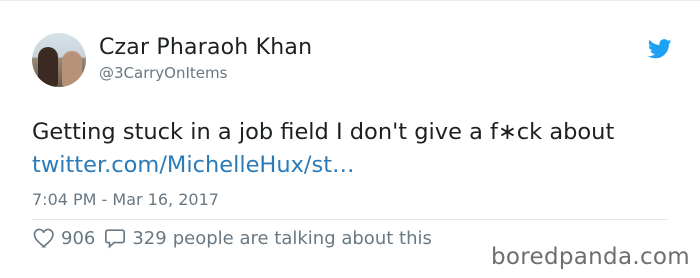  I want to click on tweet-actions: 906 329 people are talking about this, so click(232, 238).